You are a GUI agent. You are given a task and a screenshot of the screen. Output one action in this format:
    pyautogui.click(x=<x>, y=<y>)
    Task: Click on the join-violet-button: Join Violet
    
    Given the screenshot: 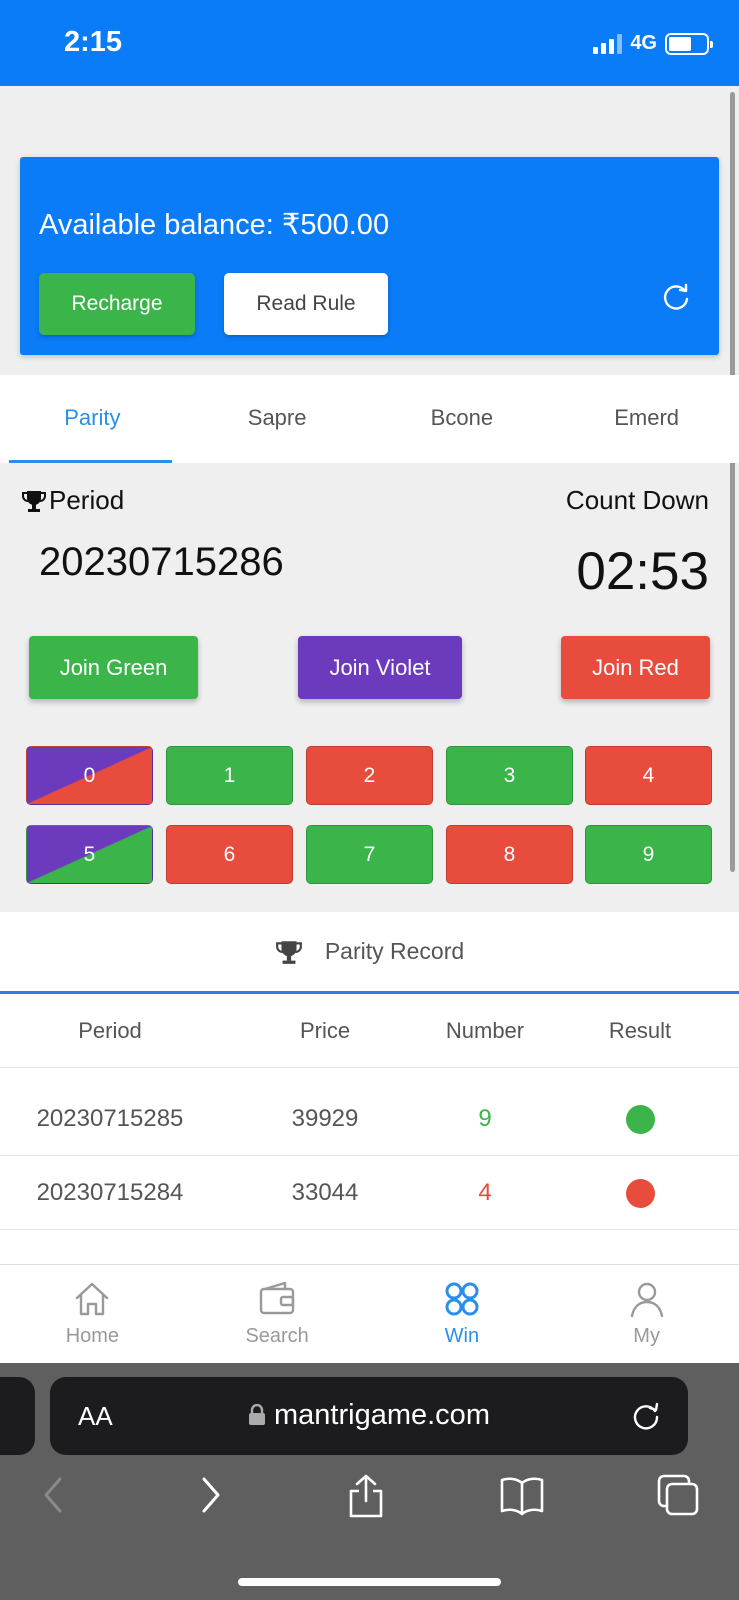 What is the action you would take?
    pyautogui.click(x=380, y=667)
    